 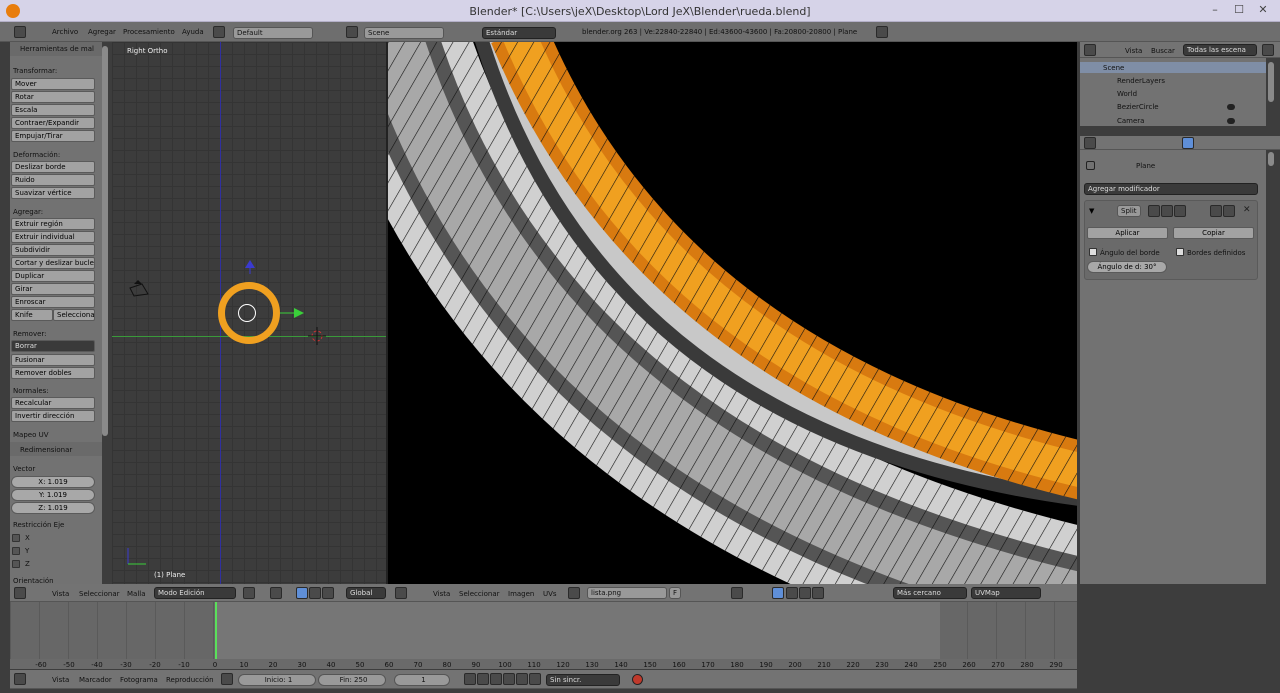 I want to click on tool-shelf-scrollbar, so click(x=105, y=241).